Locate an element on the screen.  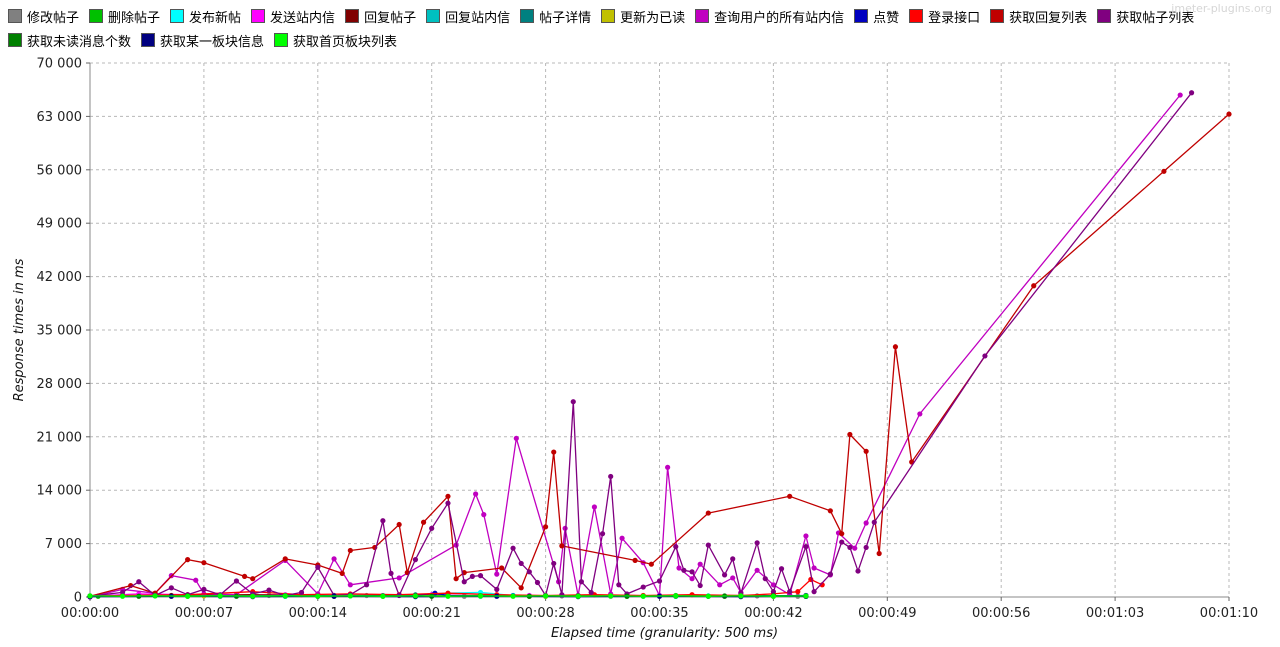
y-tick-label: 70 000 is located at coordinates (60, 64).